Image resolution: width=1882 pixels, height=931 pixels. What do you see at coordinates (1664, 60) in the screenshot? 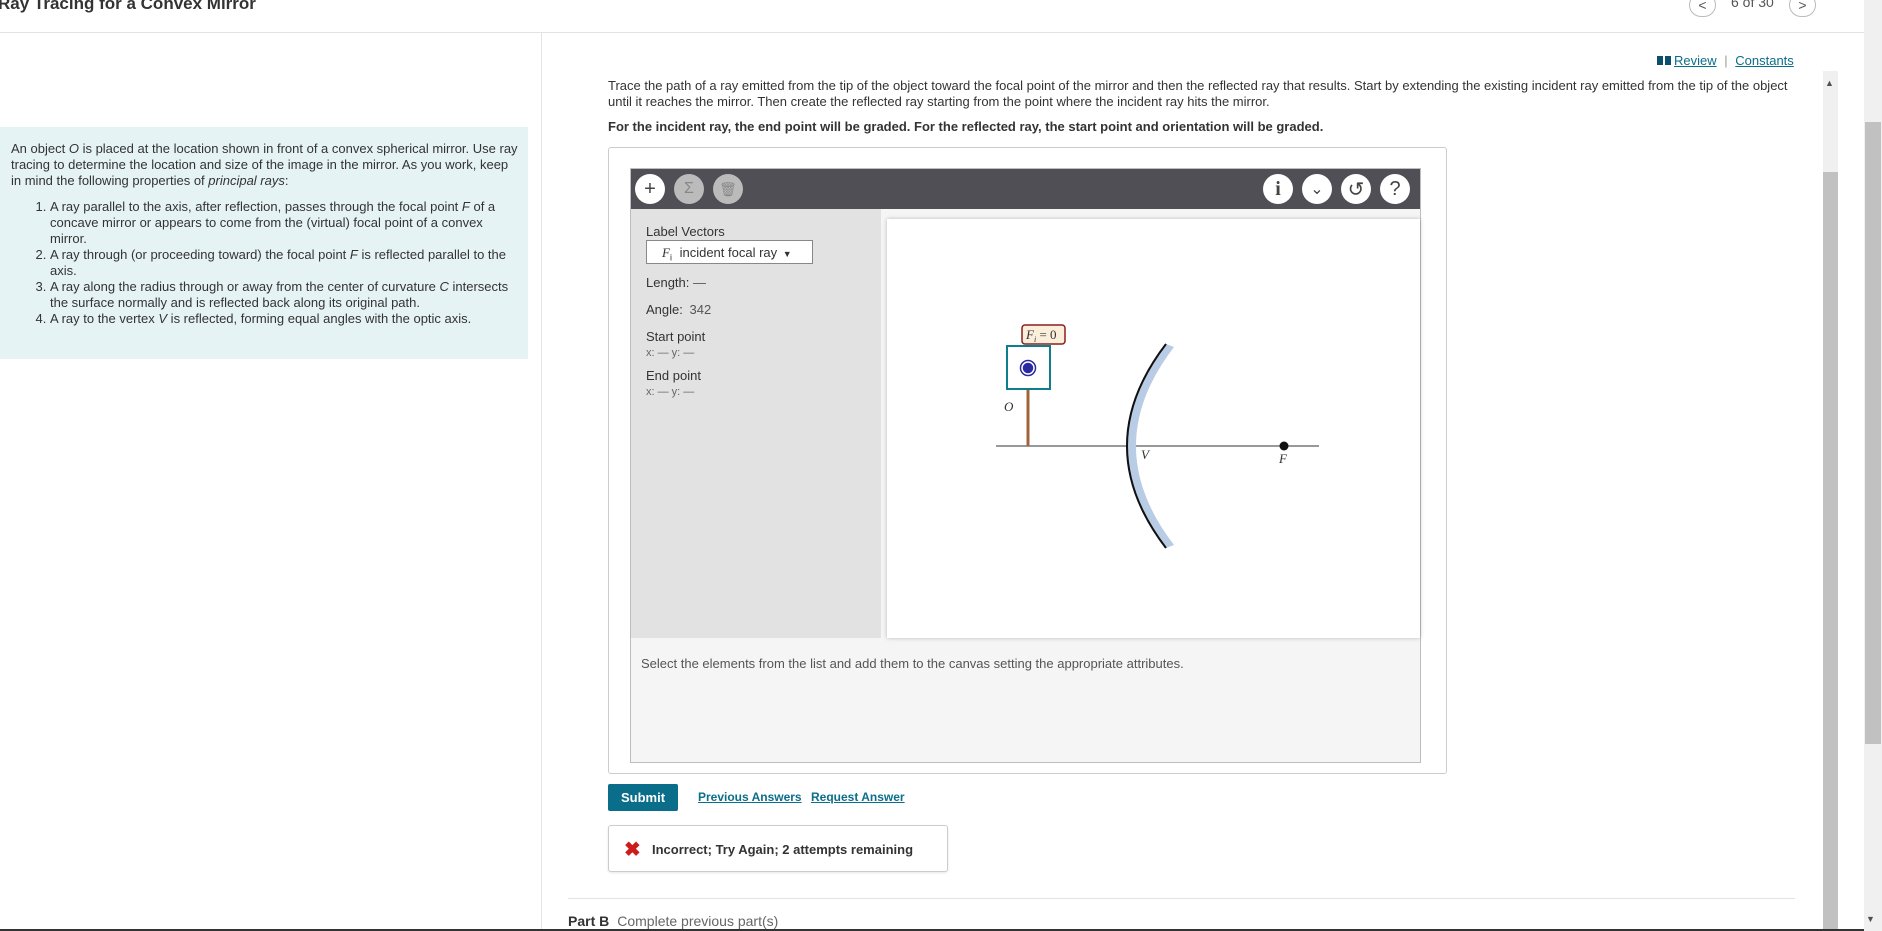
I see `book-icon` at bounding box center [1664, 60].